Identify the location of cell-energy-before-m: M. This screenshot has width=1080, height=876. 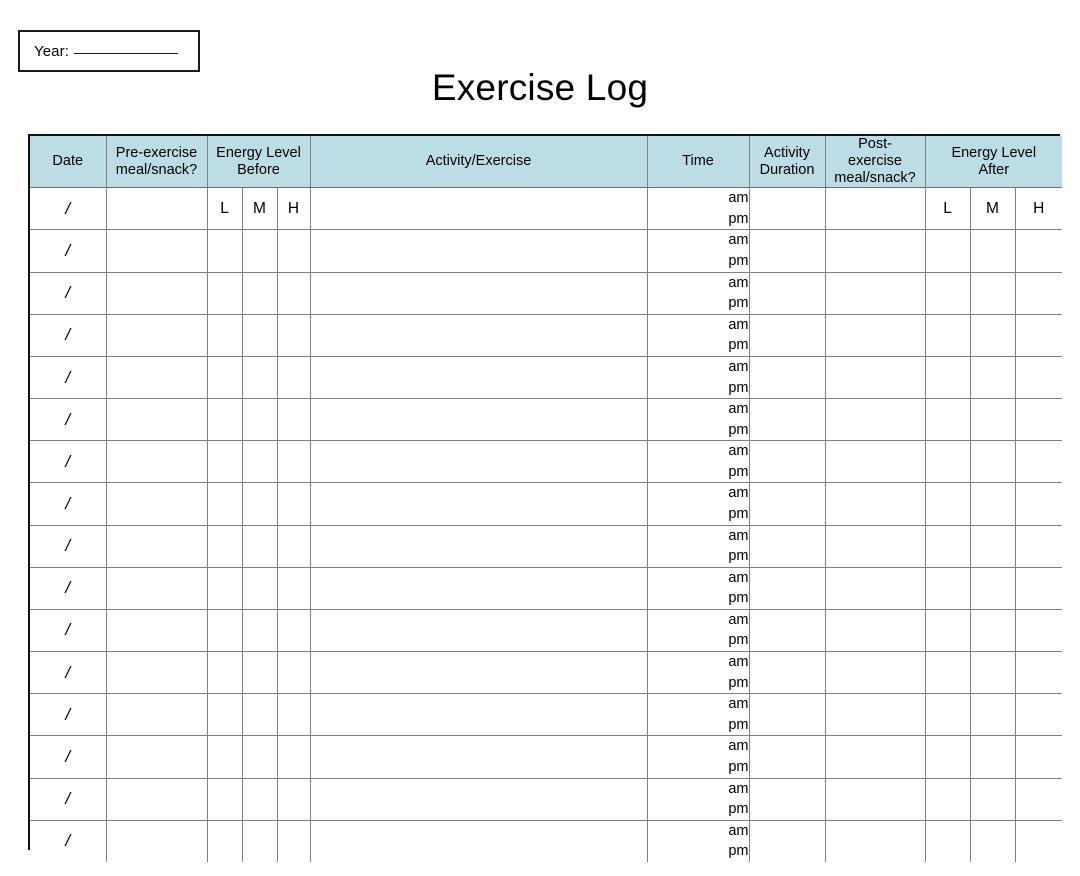
(259, 209).